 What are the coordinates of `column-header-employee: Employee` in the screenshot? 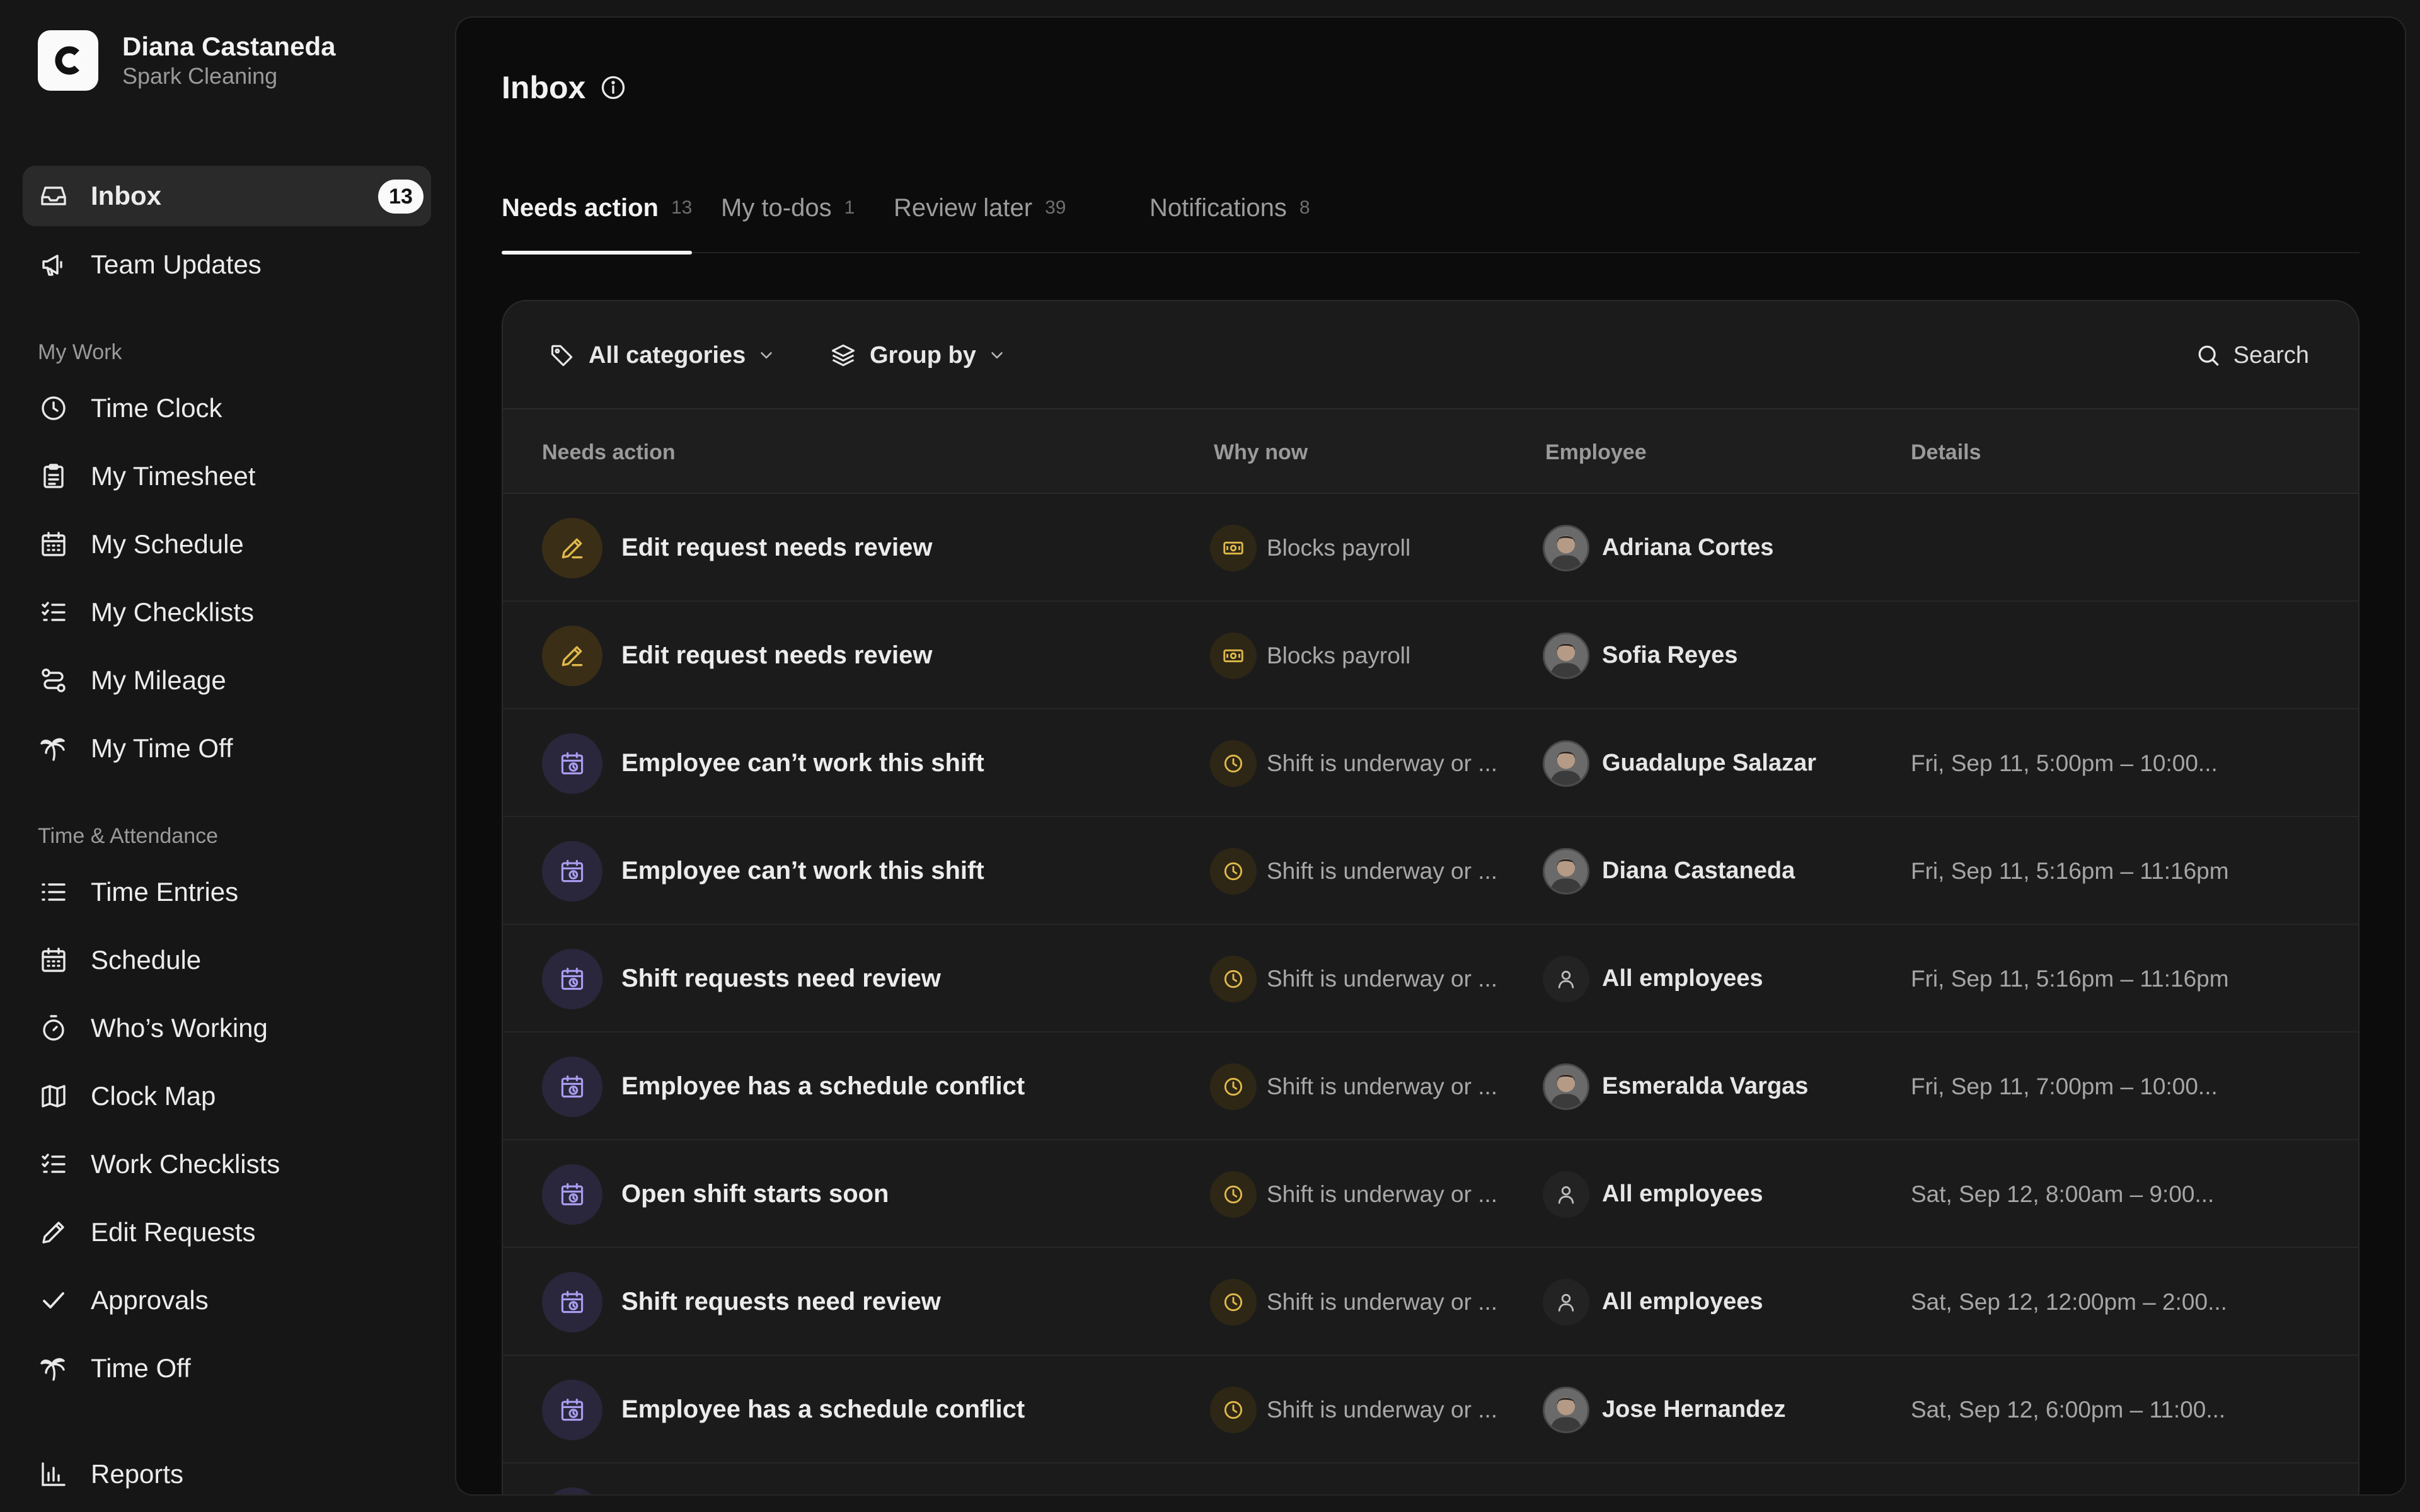 It's located at (1596, 452).